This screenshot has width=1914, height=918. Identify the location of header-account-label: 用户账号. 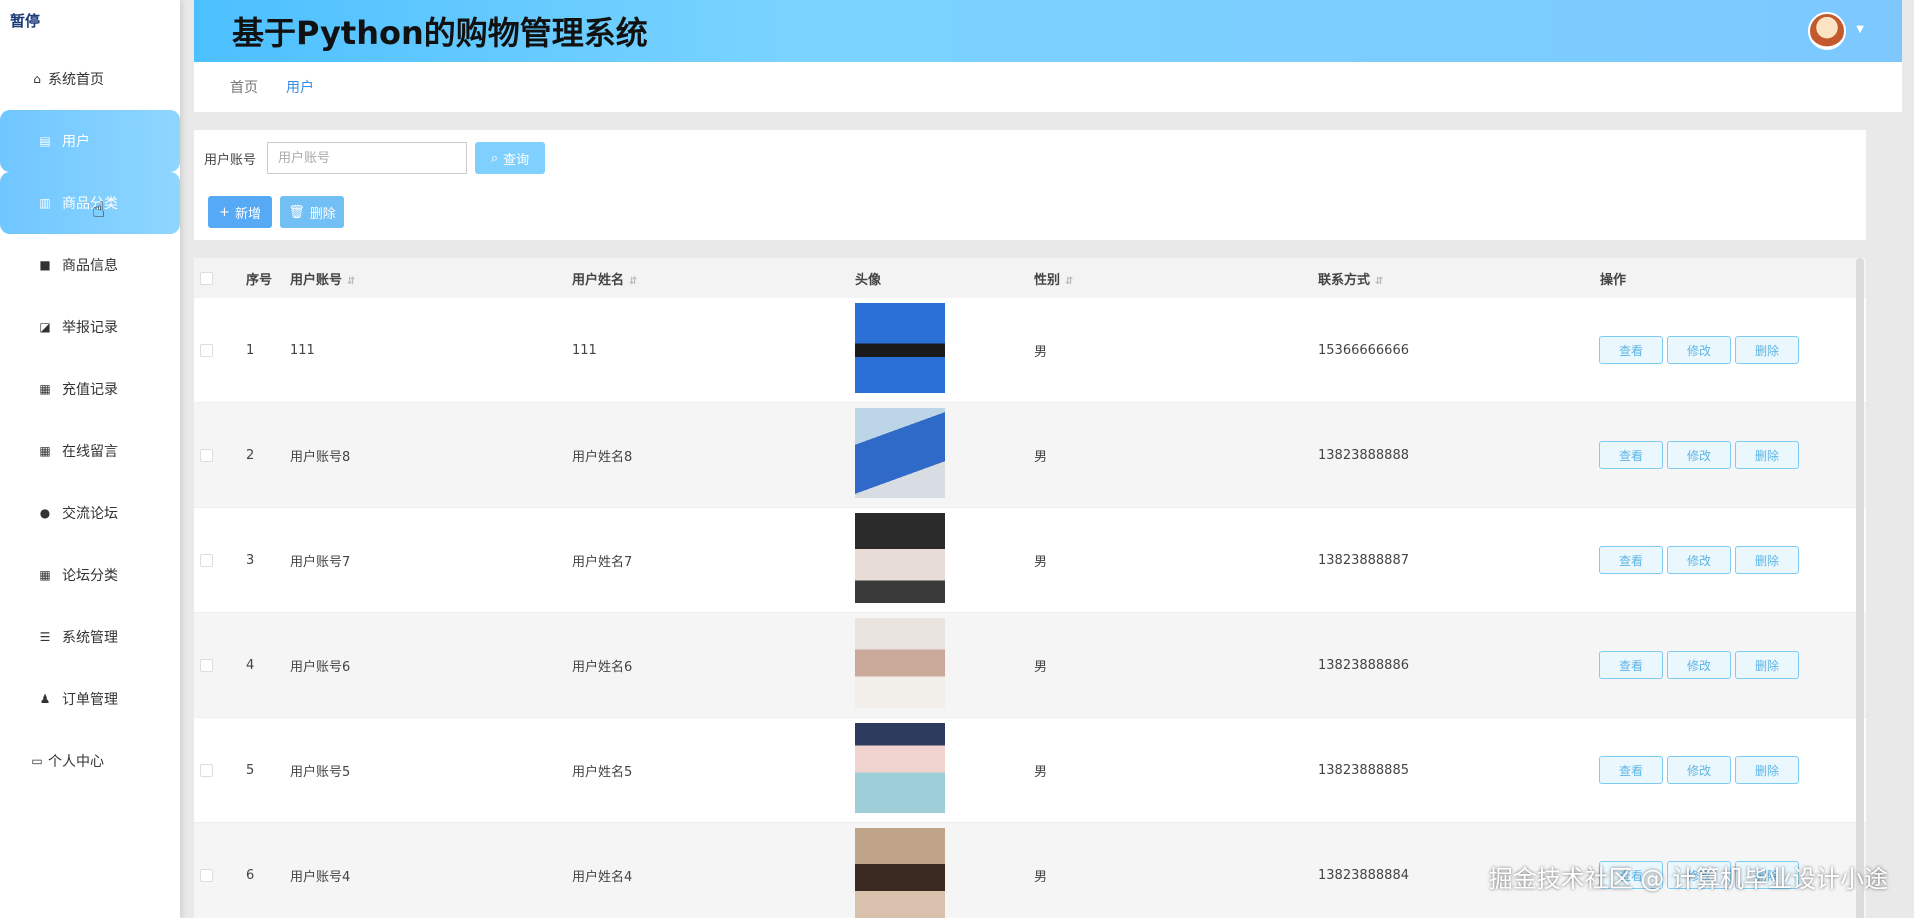
(316, 280).